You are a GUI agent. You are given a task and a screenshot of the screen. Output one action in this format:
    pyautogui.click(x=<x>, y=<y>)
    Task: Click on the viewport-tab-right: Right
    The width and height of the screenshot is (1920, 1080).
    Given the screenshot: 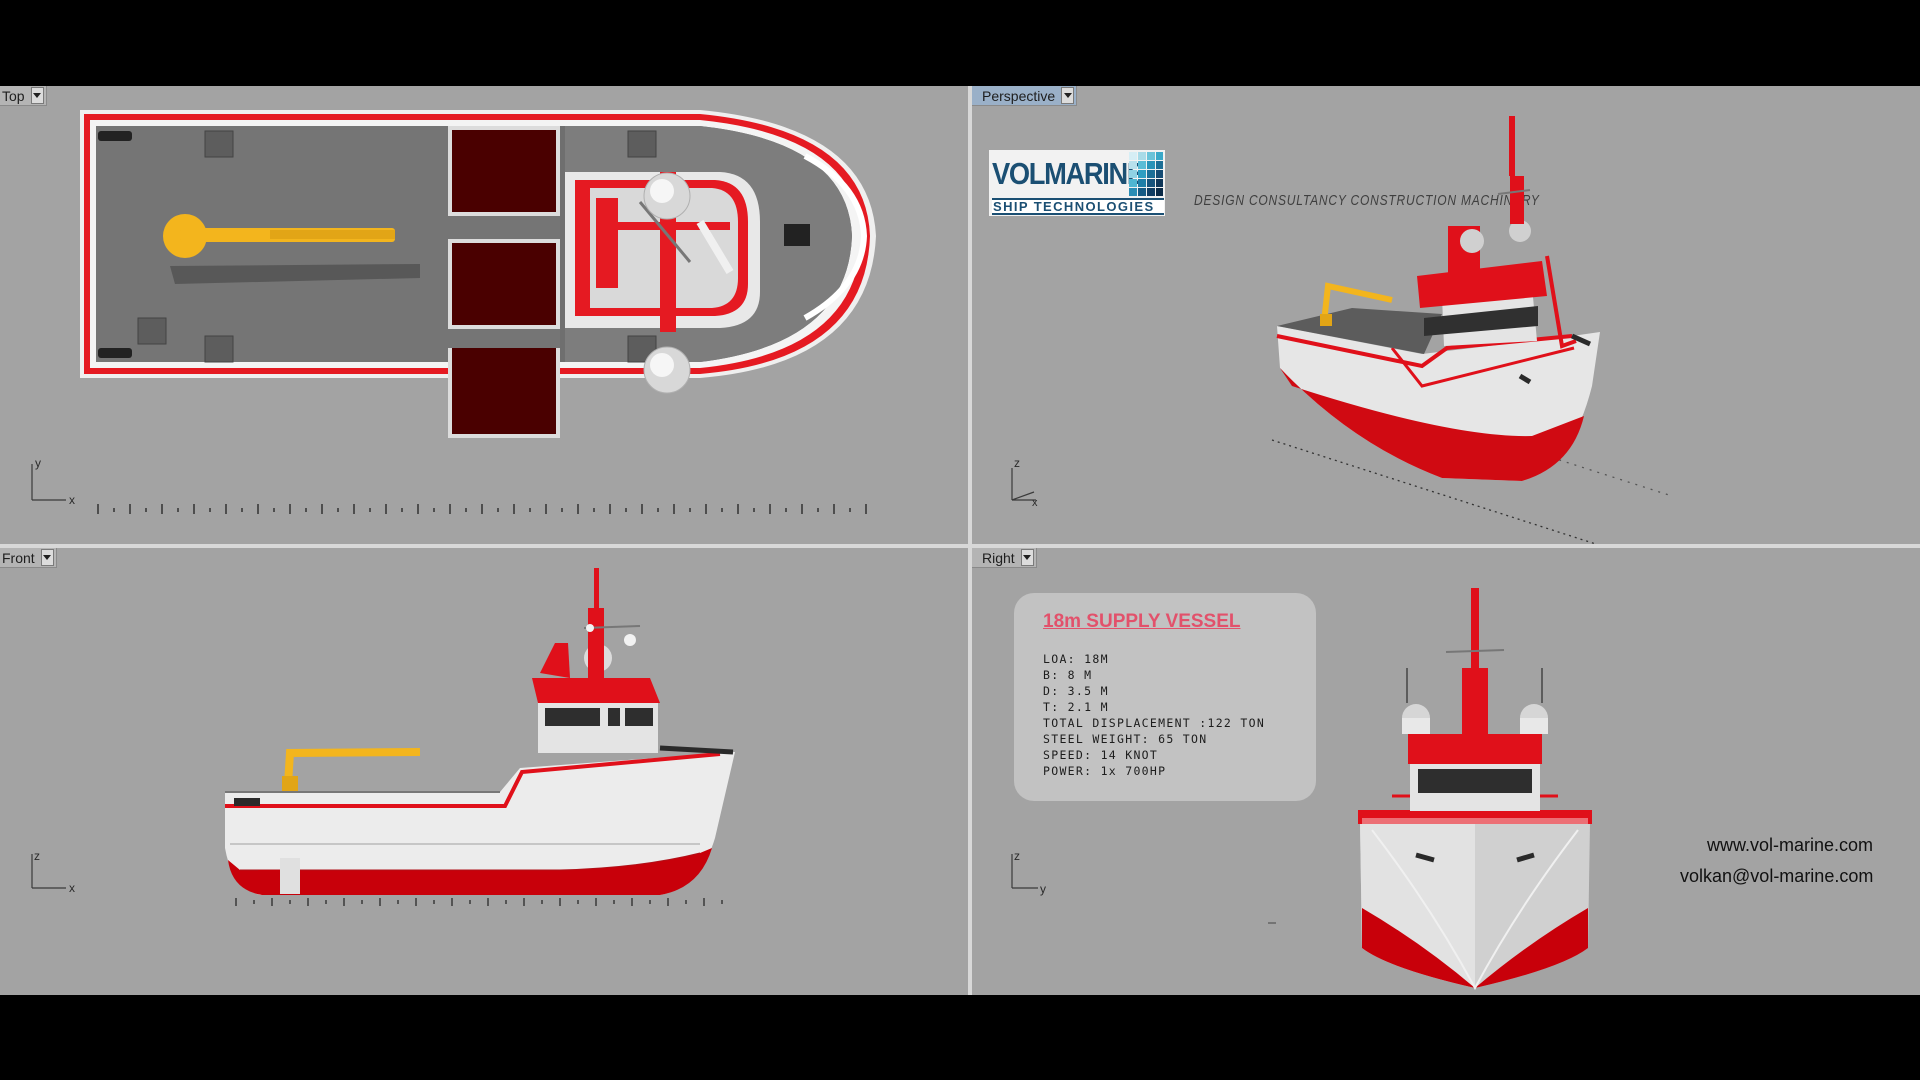 What is the action you would take?
    pyautogui.click(x=1004, y=558)
    